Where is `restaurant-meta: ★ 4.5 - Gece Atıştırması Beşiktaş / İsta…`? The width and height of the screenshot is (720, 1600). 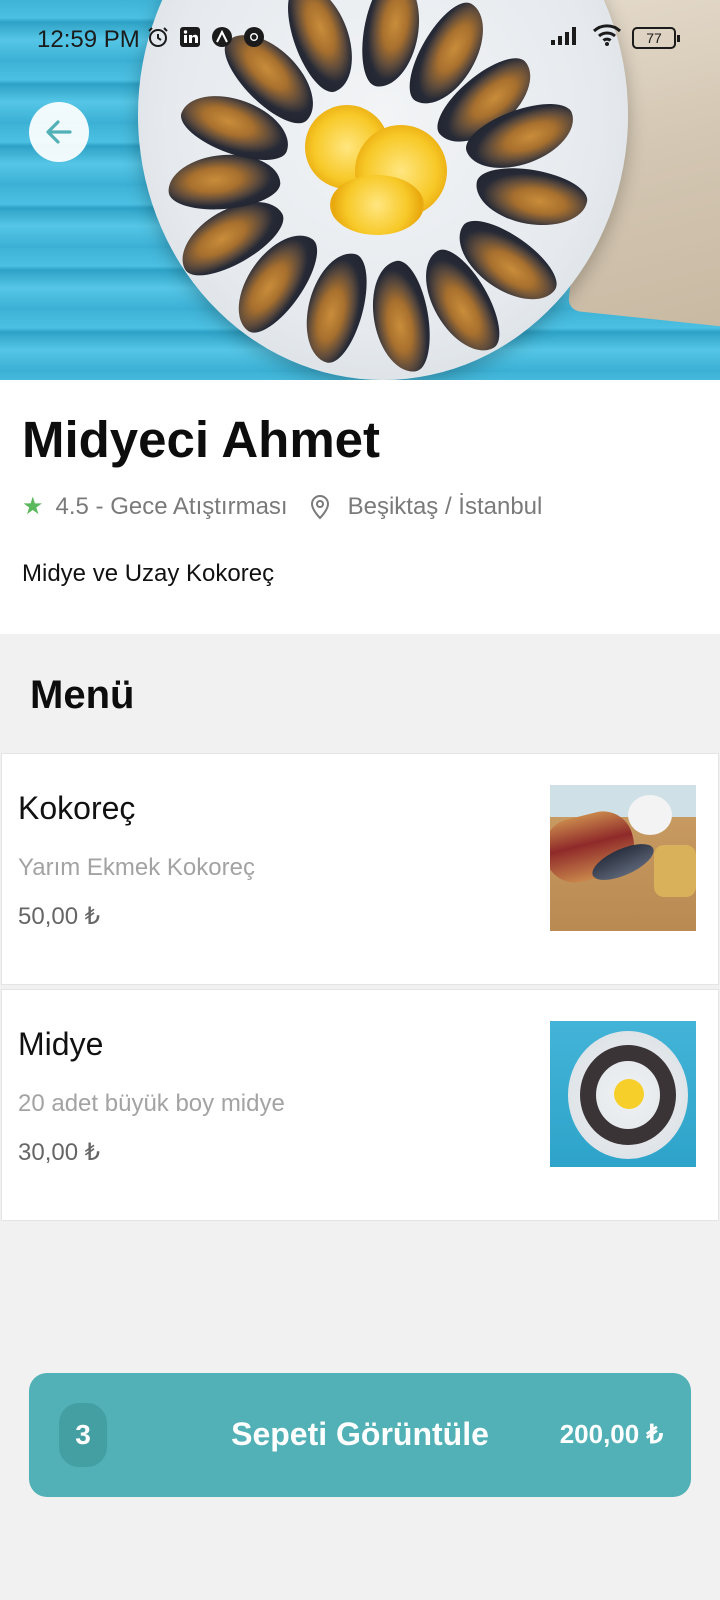
restaurant-meta: ★ 4.5 - Gece Atıştırması Beşiktaş / İsta… is located at coordinates (282, 506).